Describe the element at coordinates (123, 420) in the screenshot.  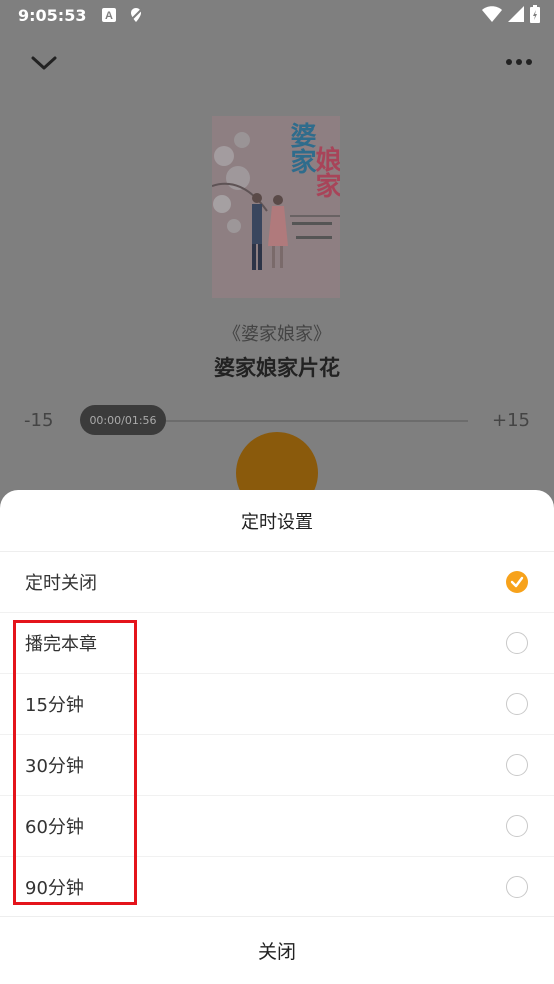
I see `progress-thumb: 00:00/01:56` at that location.